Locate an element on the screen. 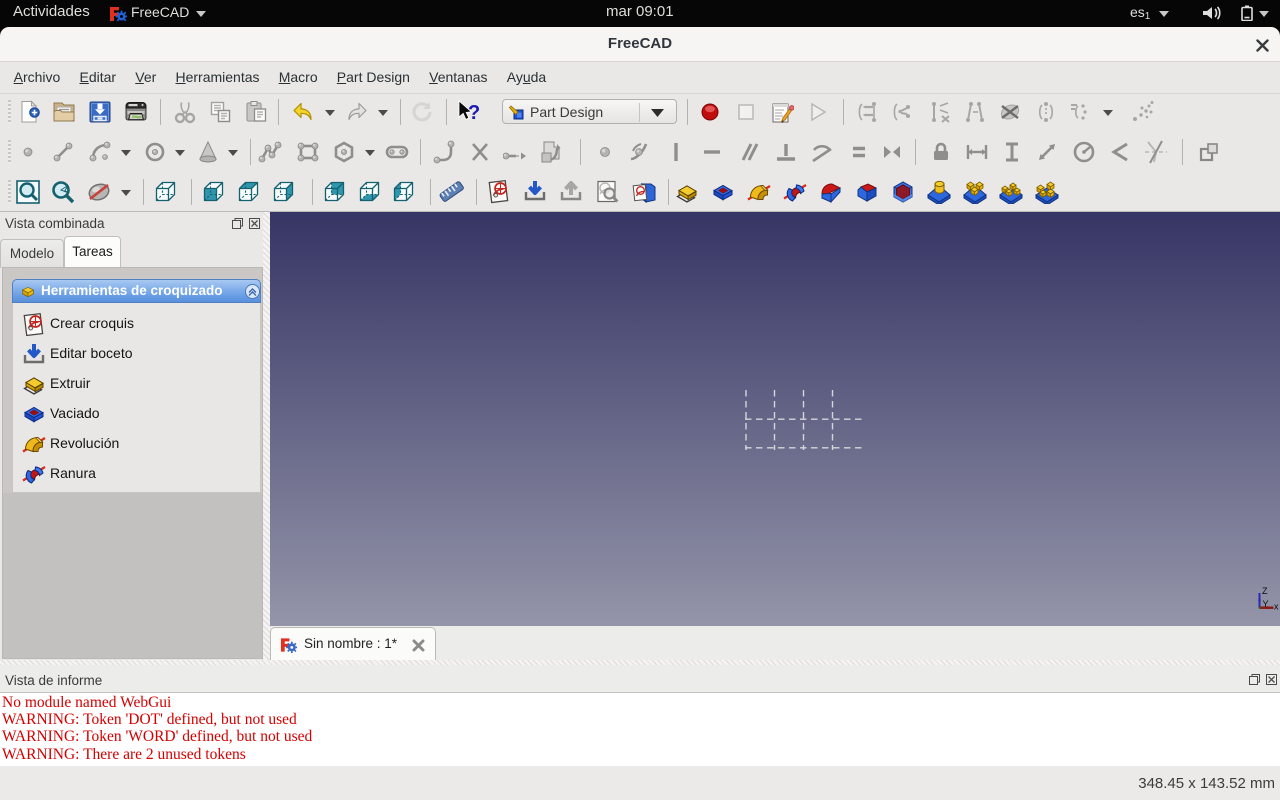 Image resolution: width=1280 pixels, height=800 pixels. svg-text: Y is located at coordinates (1266, 604).